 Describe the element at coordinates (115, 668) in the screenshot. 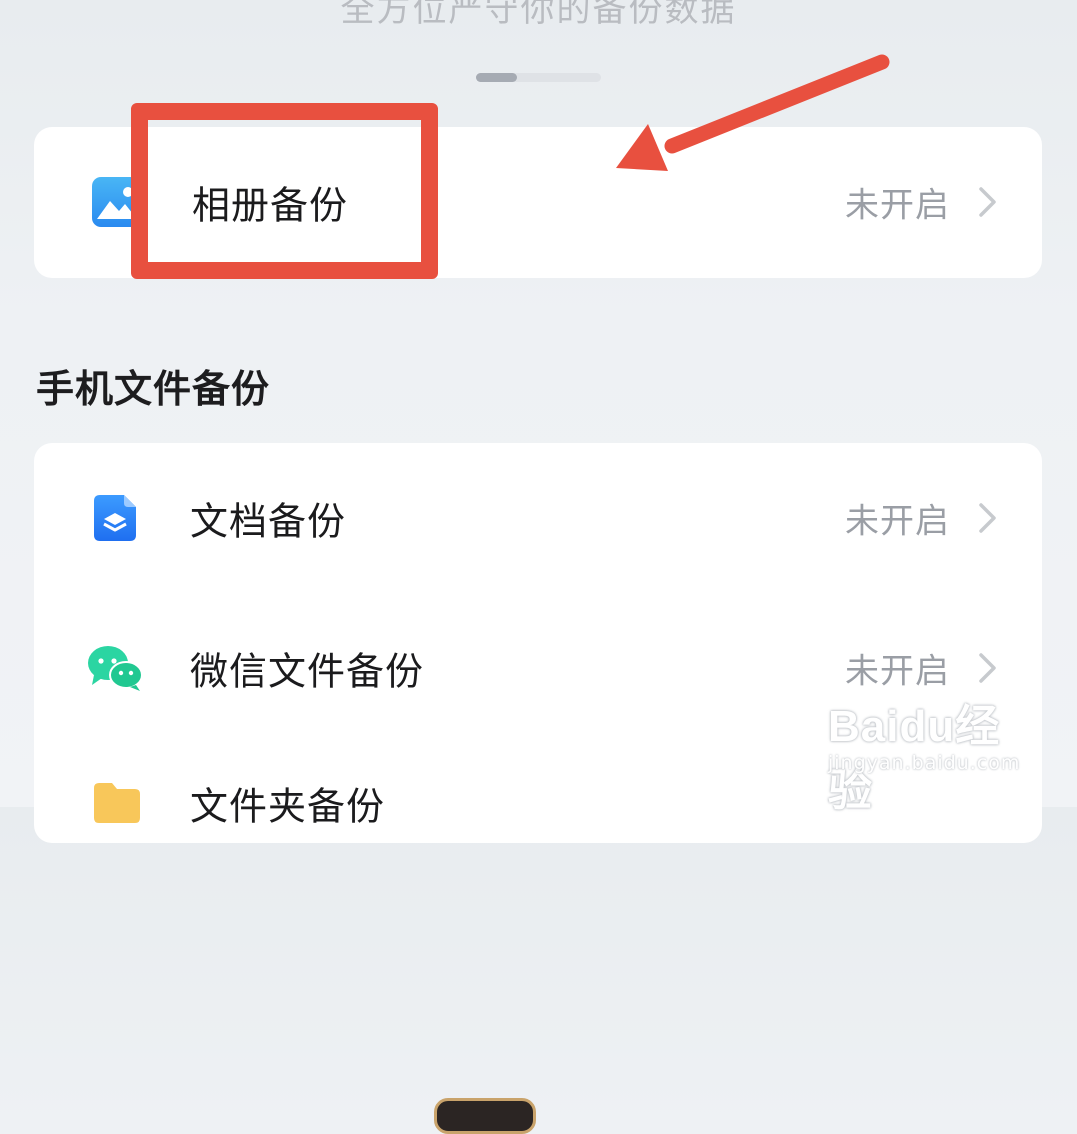

I see `wechat-icon` at that location.